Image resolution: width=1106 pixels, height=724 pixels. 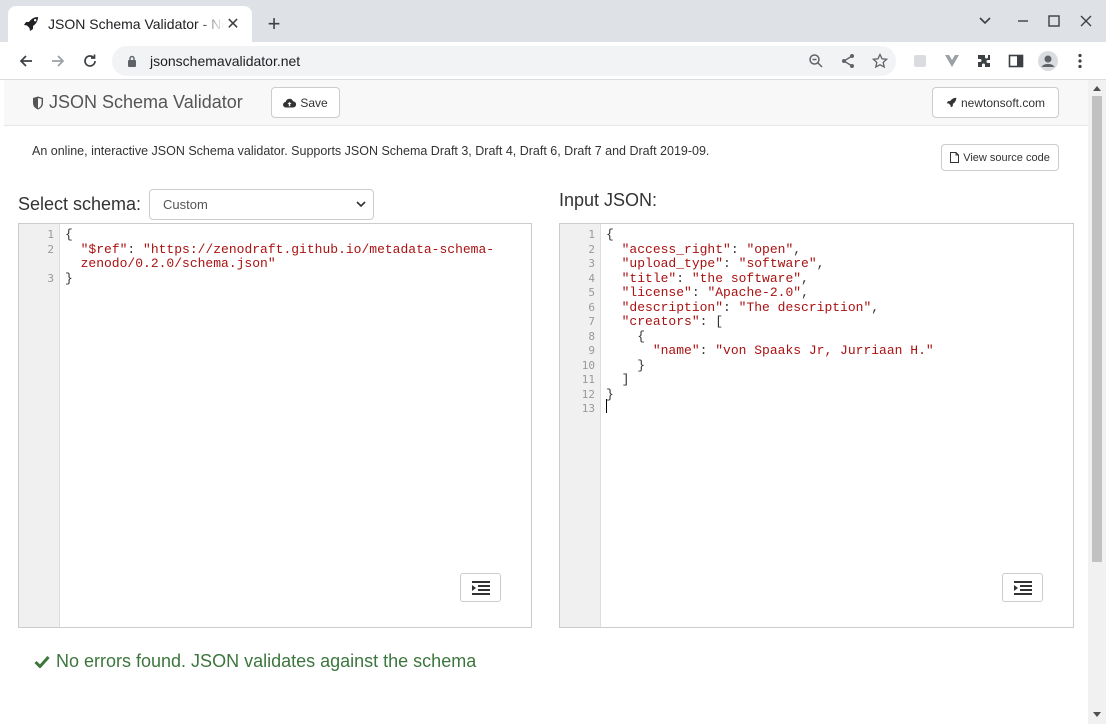 I want to click on extensions-puzzle-icon, so click(x=984, y=61).